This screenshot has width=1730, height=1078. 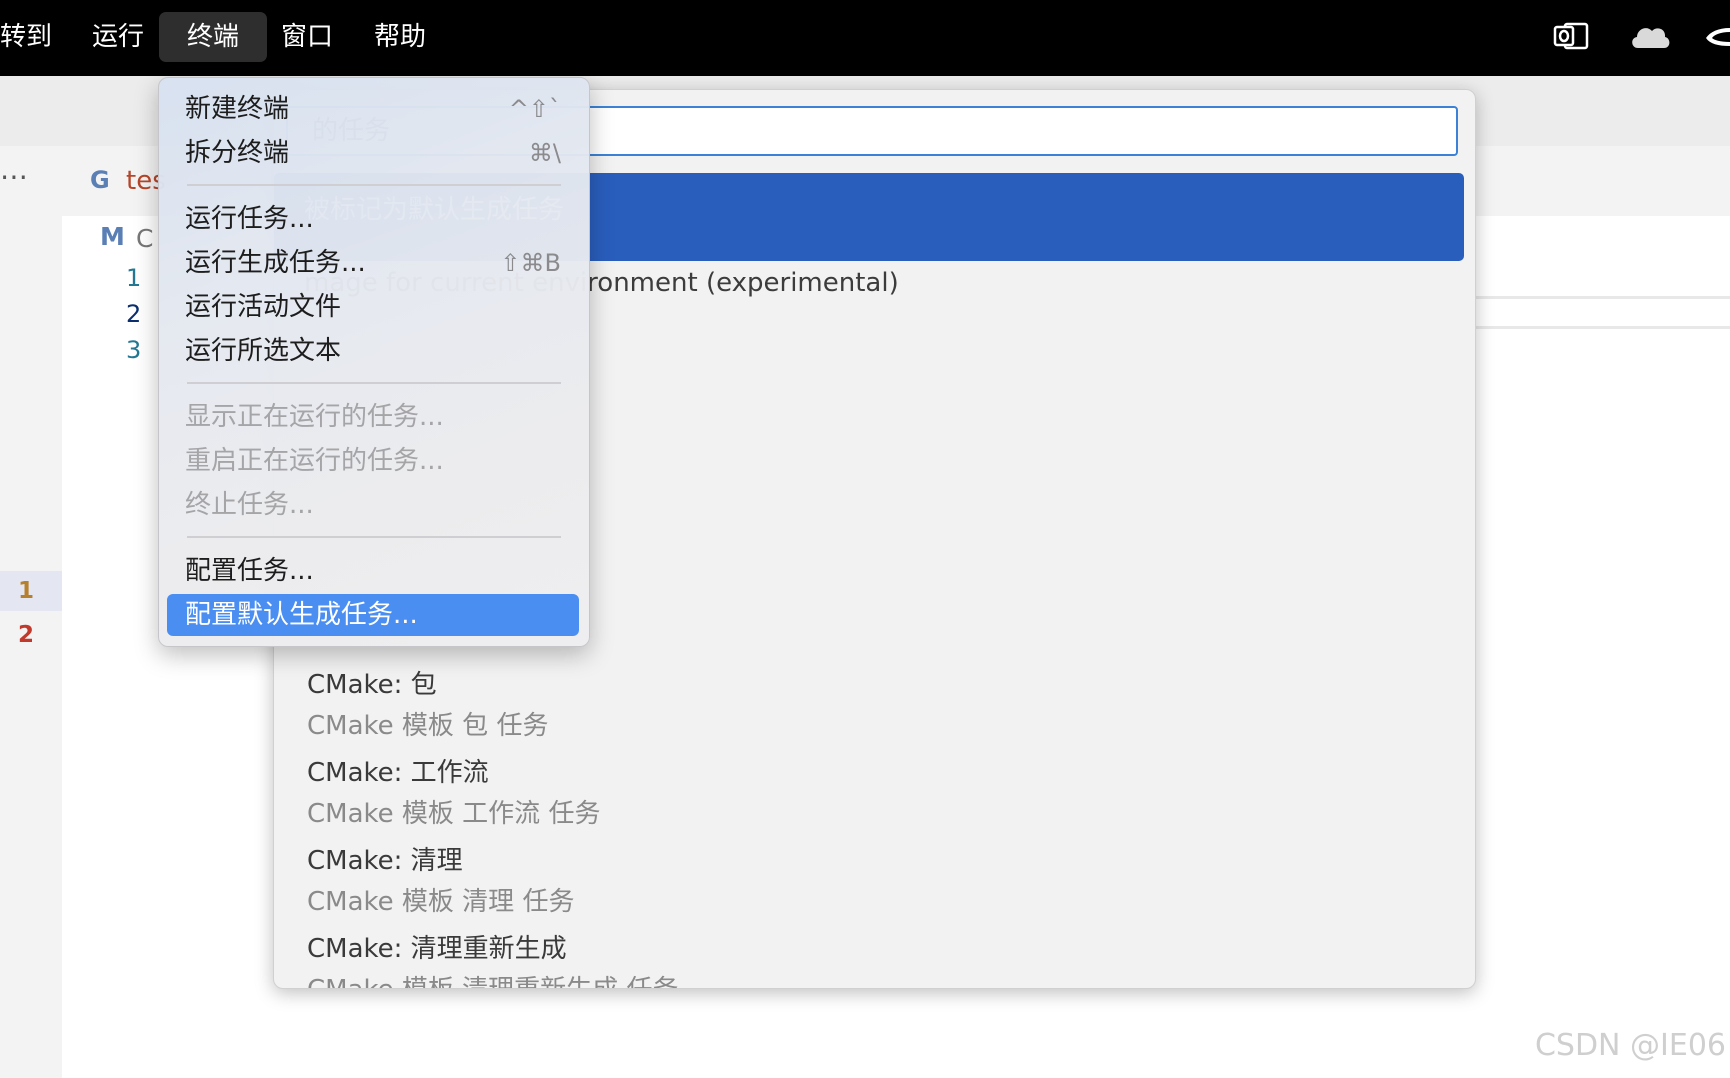 What do you see at coordinates (373, 109) in the screenshot?
I see `menu-item-new-terminal: 新建终端 ^⇧`` at bounding box center [373, 109].